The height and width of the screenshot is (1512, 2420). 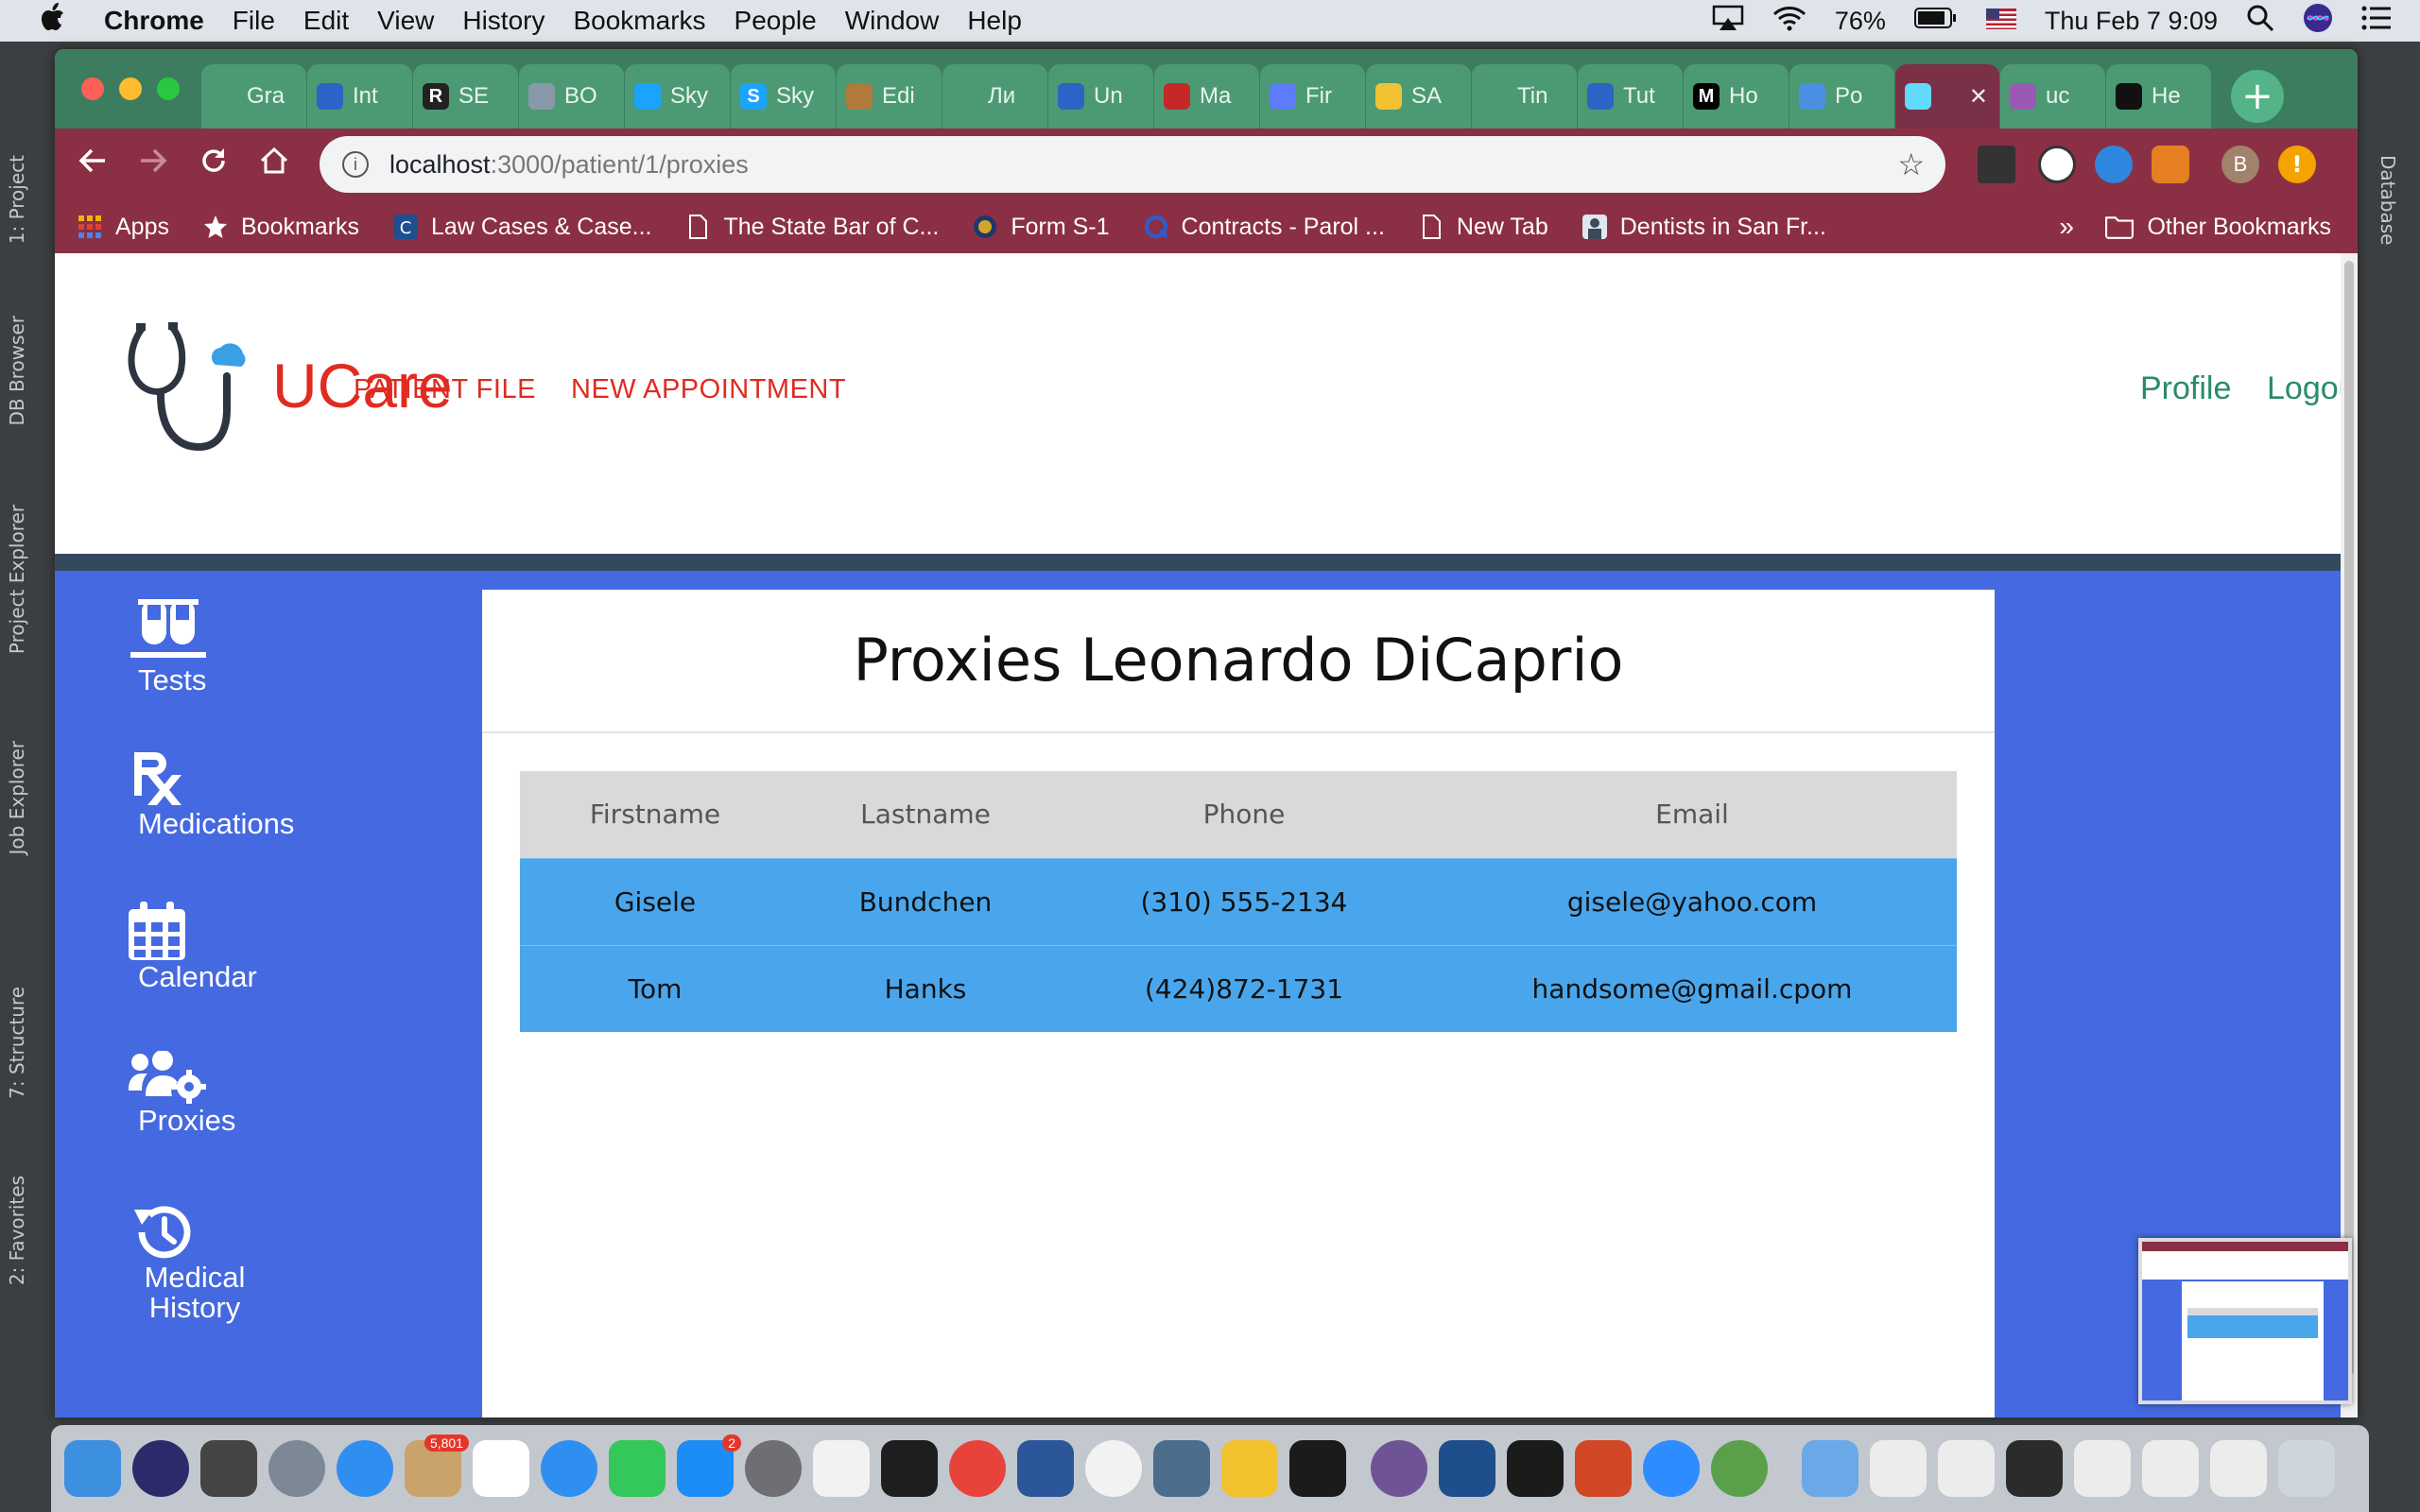 I want to click on airplay-icon, so click(x=1728, y=21).